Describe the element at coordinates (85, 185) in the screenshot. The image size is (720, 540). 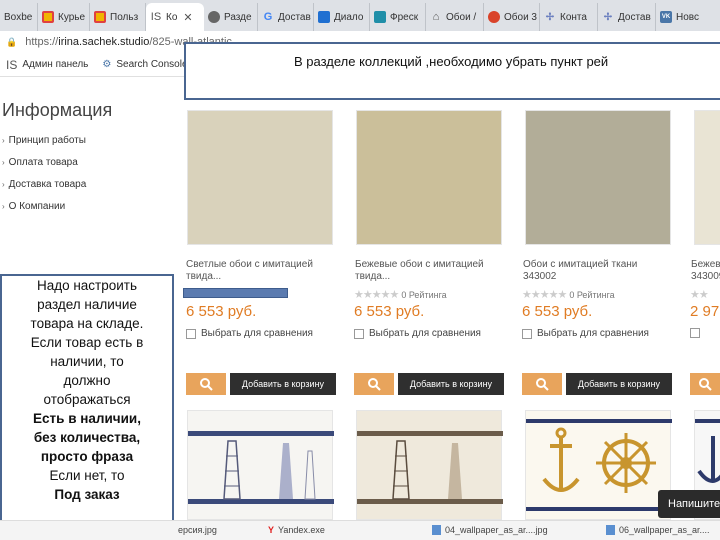
I see `sidebar-item-delivery: › Доставка товара` at that location.